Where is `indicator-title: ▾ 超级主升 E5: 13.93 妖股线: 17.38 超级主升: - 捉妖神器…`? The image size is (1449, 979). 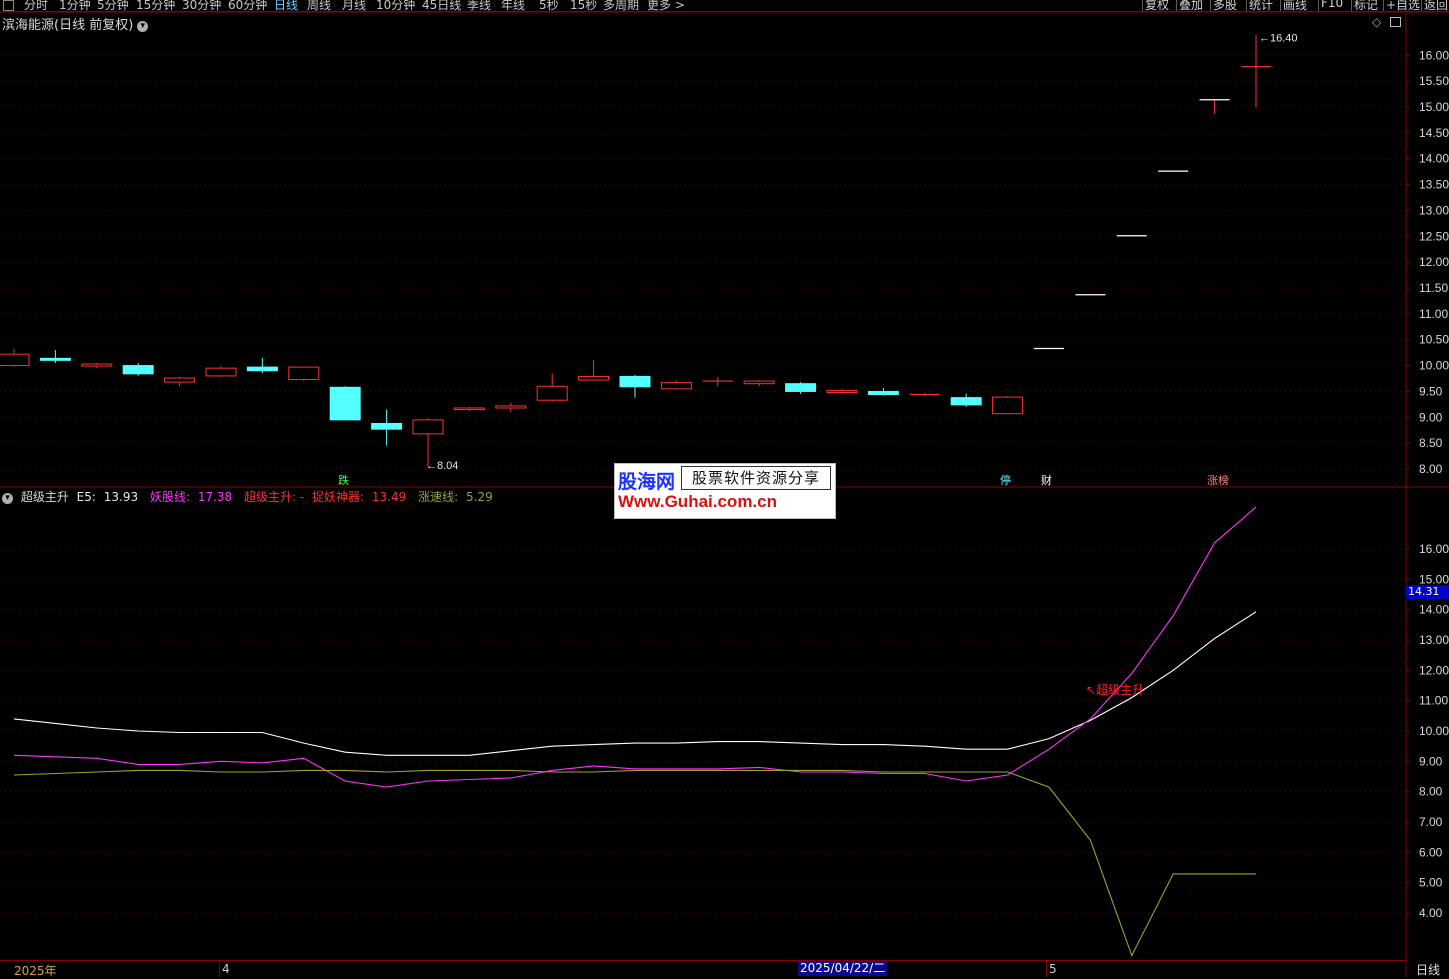 indicator-title: ▾ 超级主升 E5: 13.93 妖股线: 17.38 超级主升: - 捉妖神器… is located at coordinates (251, 496).